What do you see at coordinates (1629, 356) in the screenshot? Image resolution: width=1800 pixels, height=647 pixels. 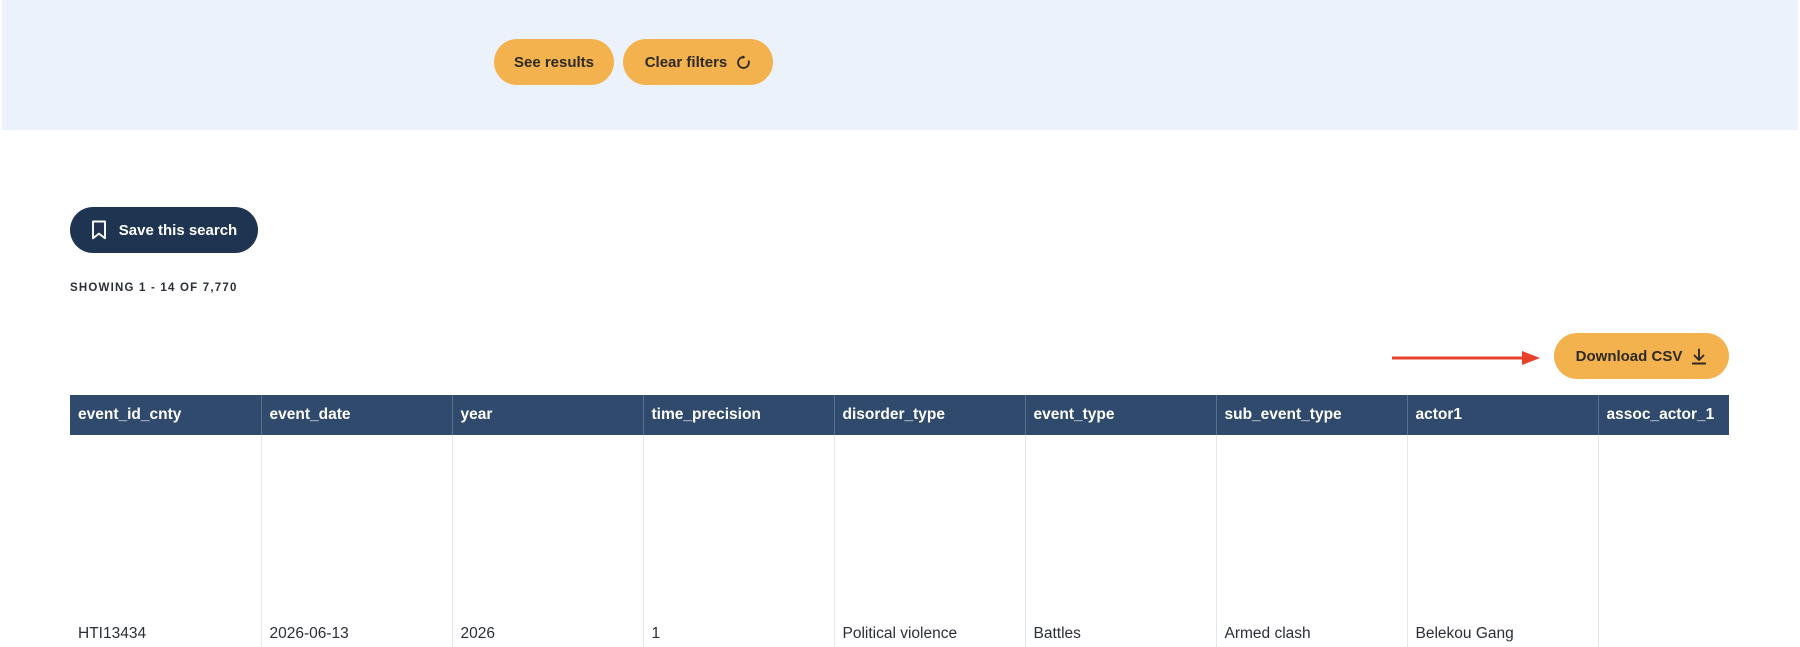 I see `download-csv-label: Download CSV` at bounding box center [1629, 356].